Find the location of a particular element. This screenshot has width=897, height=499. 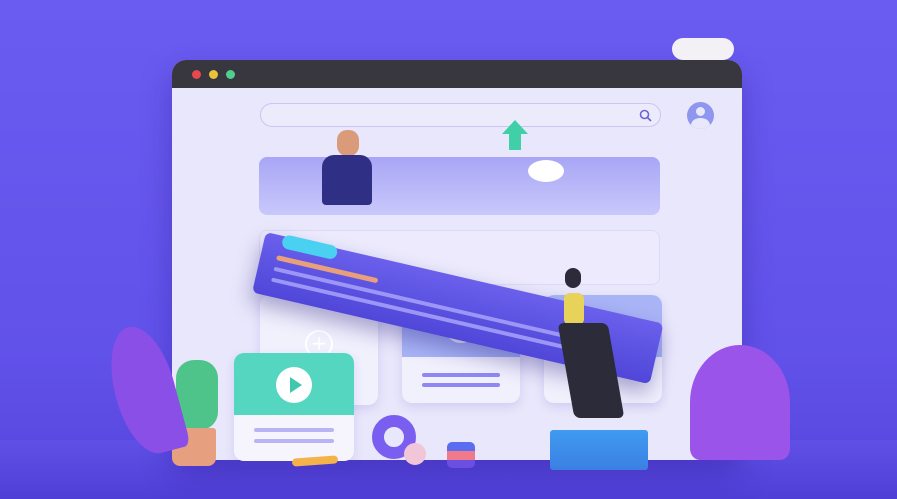

search-input is located at coordinates (460, 115).